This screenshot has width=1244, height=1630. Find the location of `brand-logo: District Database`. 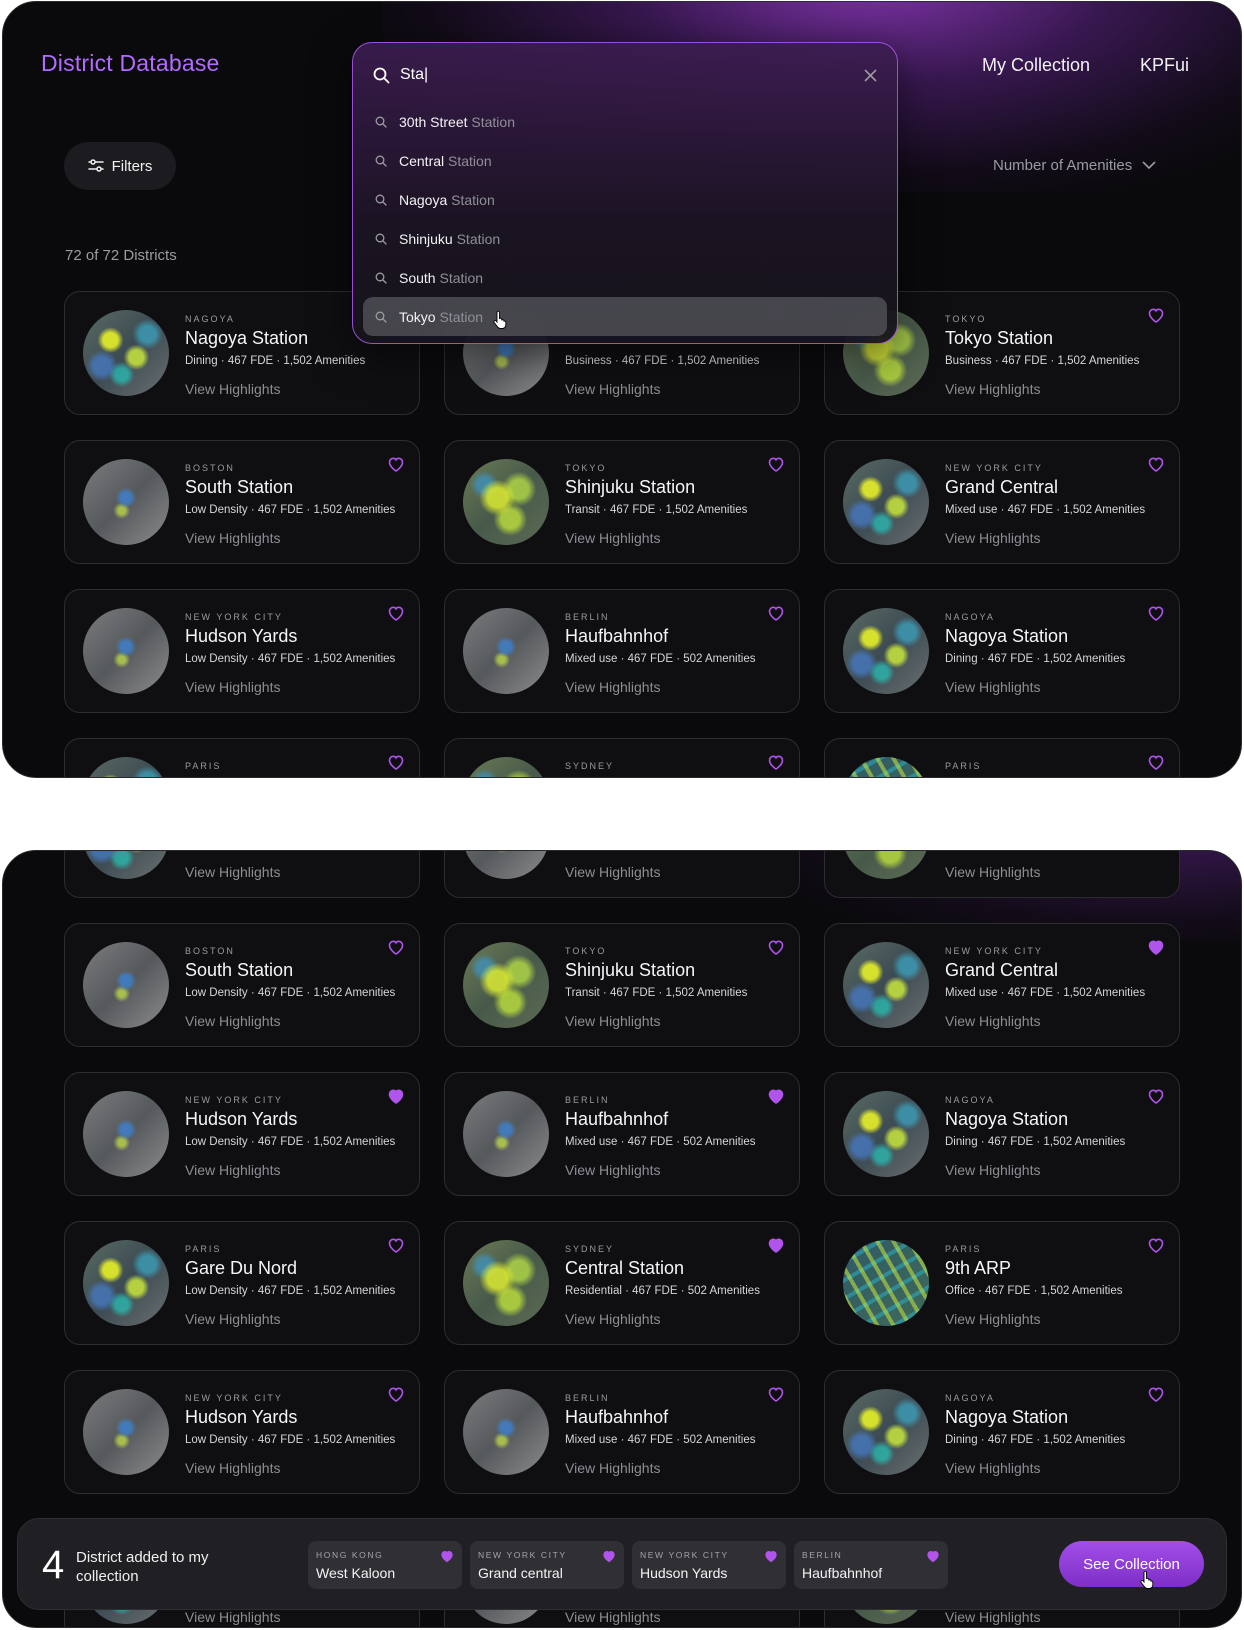

brand-logo: District Database is located at coordinates (130, 63).